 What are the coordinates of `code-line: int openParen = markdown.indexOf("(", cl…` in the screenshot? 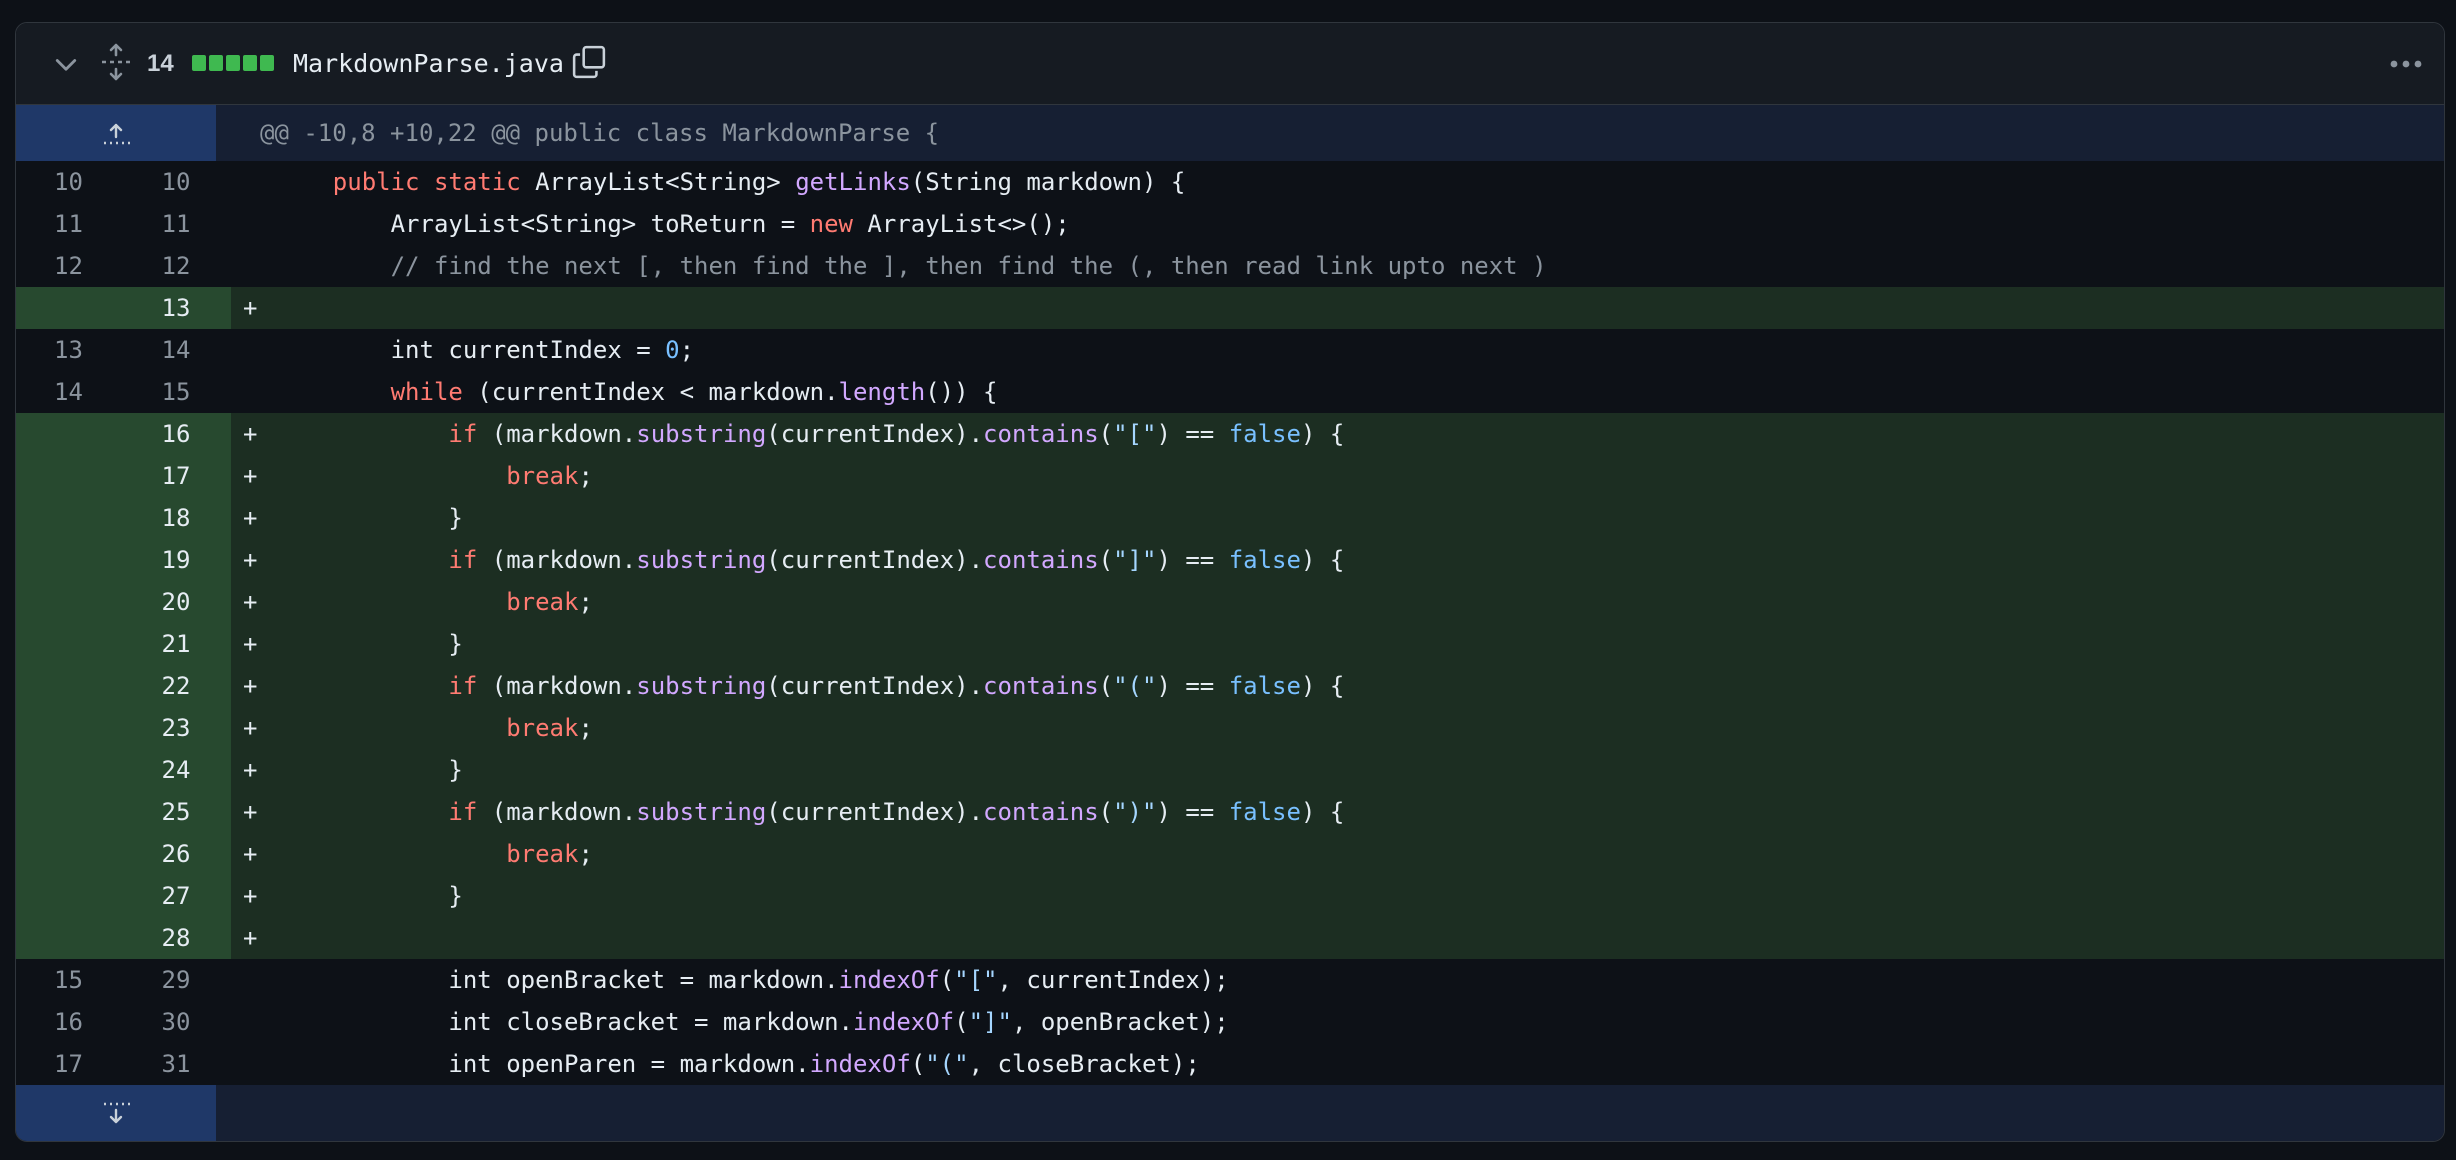 It's located at (1359, 1064).